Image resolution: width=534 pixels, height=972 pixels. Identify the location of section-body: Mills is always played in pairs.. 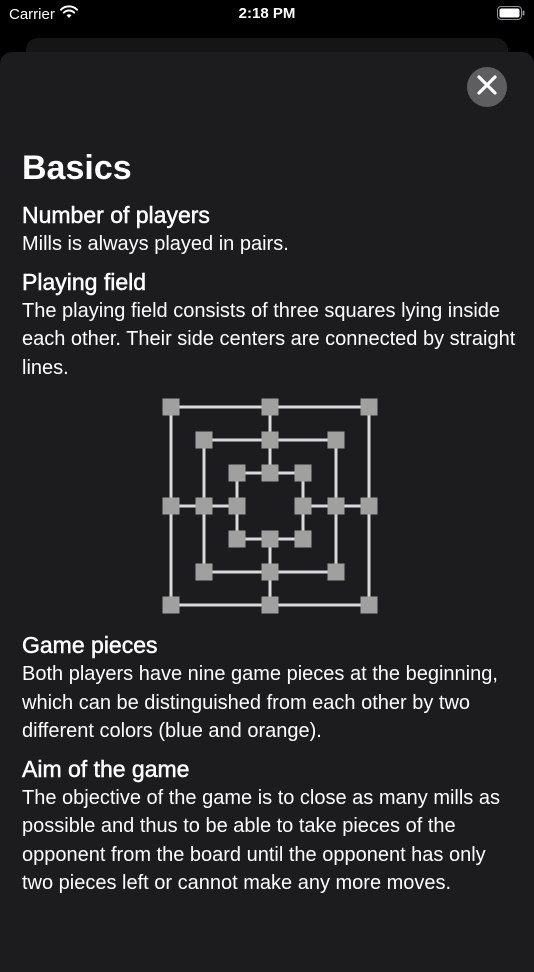
(155, 244).